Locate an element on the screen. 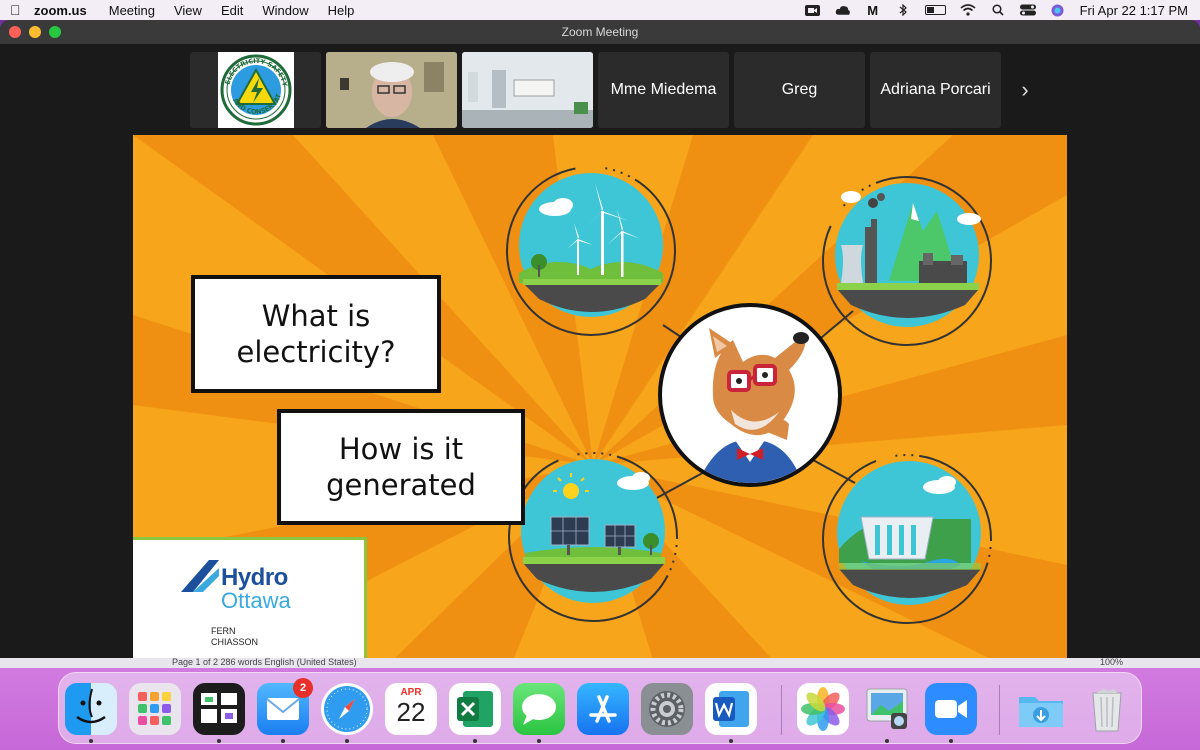 Image resolution: width=1200 pixels, height=750 pixels. siri-icon is located at coordinates (1058, 10).